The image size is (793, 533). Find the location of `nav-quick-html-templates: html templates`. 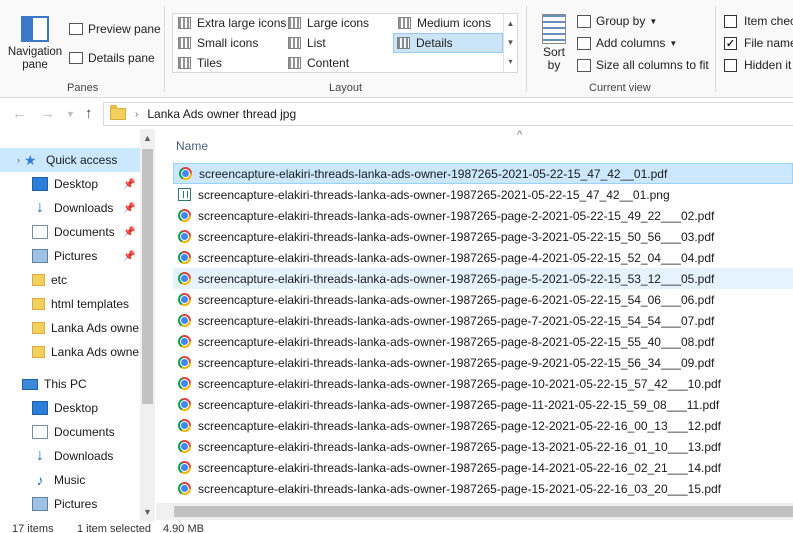

nav-quick-html-templates: html templates is located at coordinates (70, 304).